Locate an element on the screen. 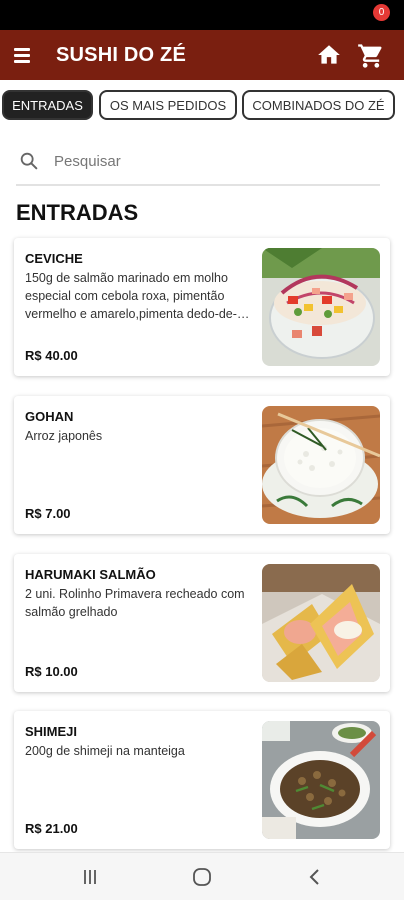  item-name: SHIMEJI is located at coordinates (51, 731).